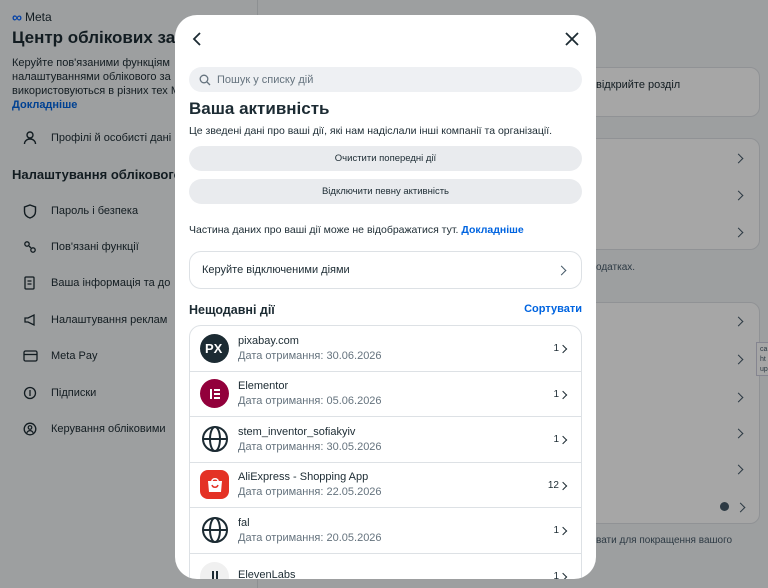 The width and height of the screenshot is (768, 588). I want to click on search-input, so click(397, 79).